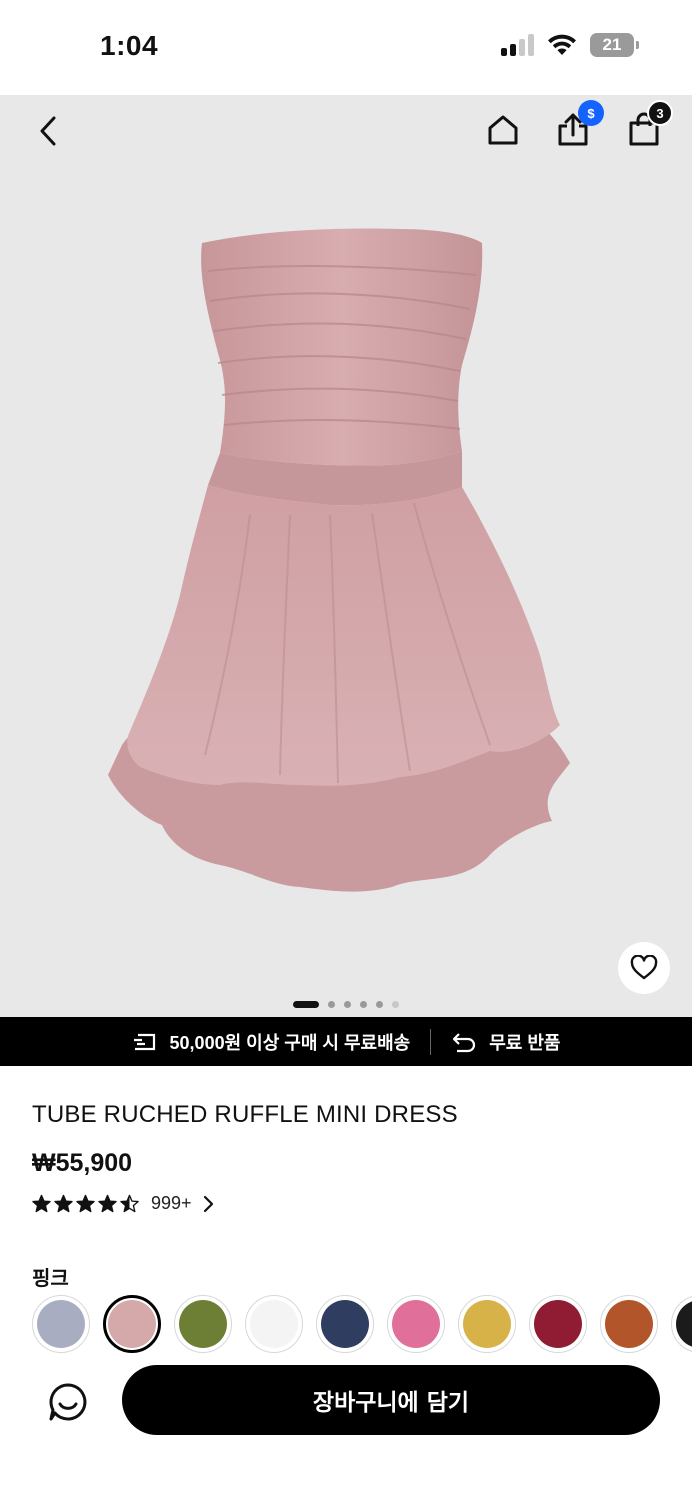  Describe the element at coordinates (562, 44) in the screenshot. I see `wifi-icon` at that location.